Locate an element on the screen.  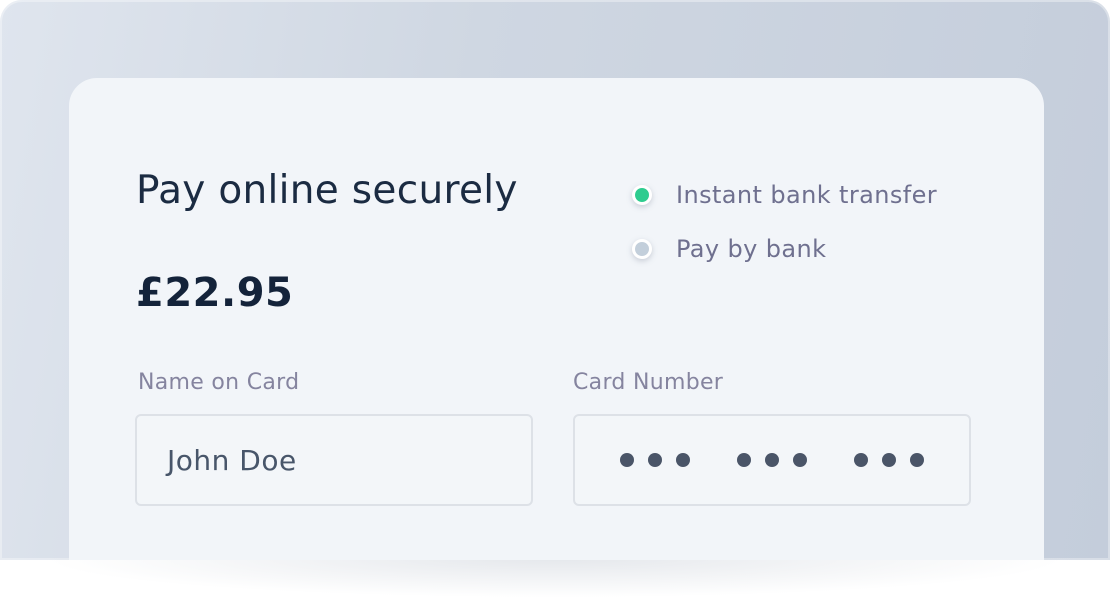
panel-shadow is located at coordinates (555, 578).